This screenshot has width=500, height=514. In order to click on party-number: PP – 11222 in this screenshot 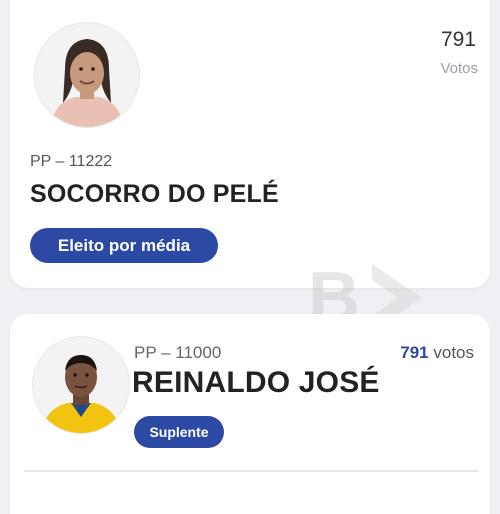, I will do `click(71, 161)`.